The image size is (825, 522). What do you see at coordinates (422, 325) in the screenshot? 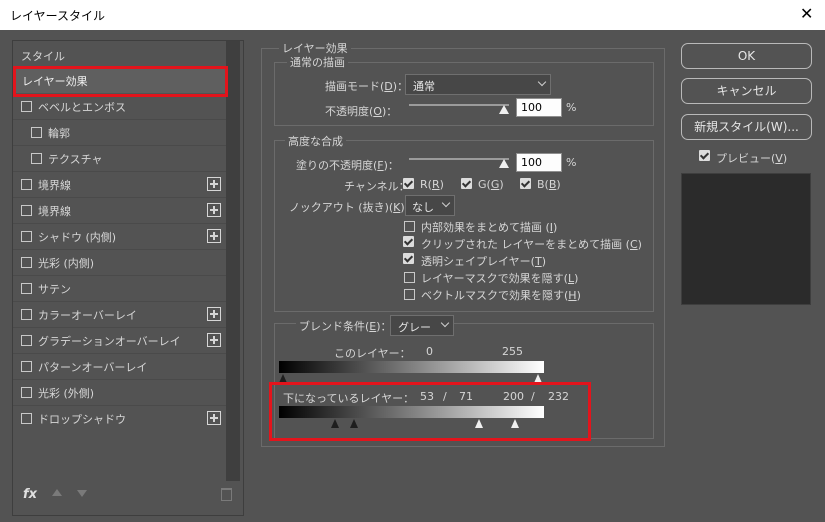
I see `blend-if-select: グレー` at bounding box center [422, 325].